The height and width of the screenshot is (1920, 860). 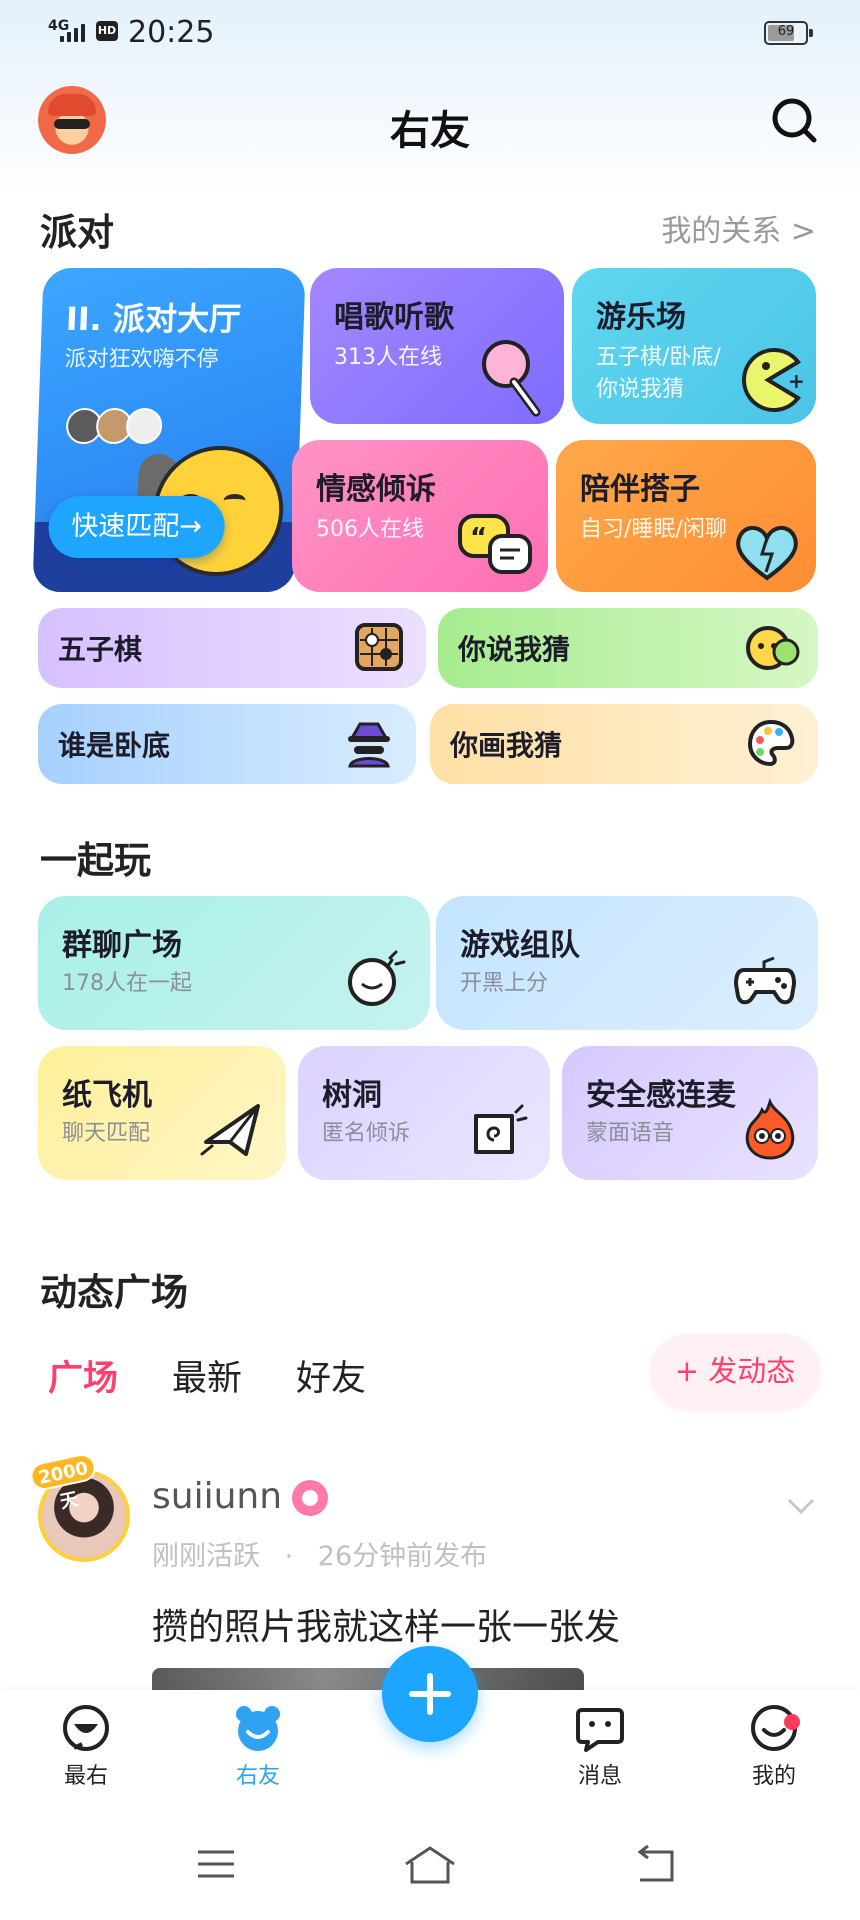 I want to click on clock: 20:25, so click(x=171, y=32).